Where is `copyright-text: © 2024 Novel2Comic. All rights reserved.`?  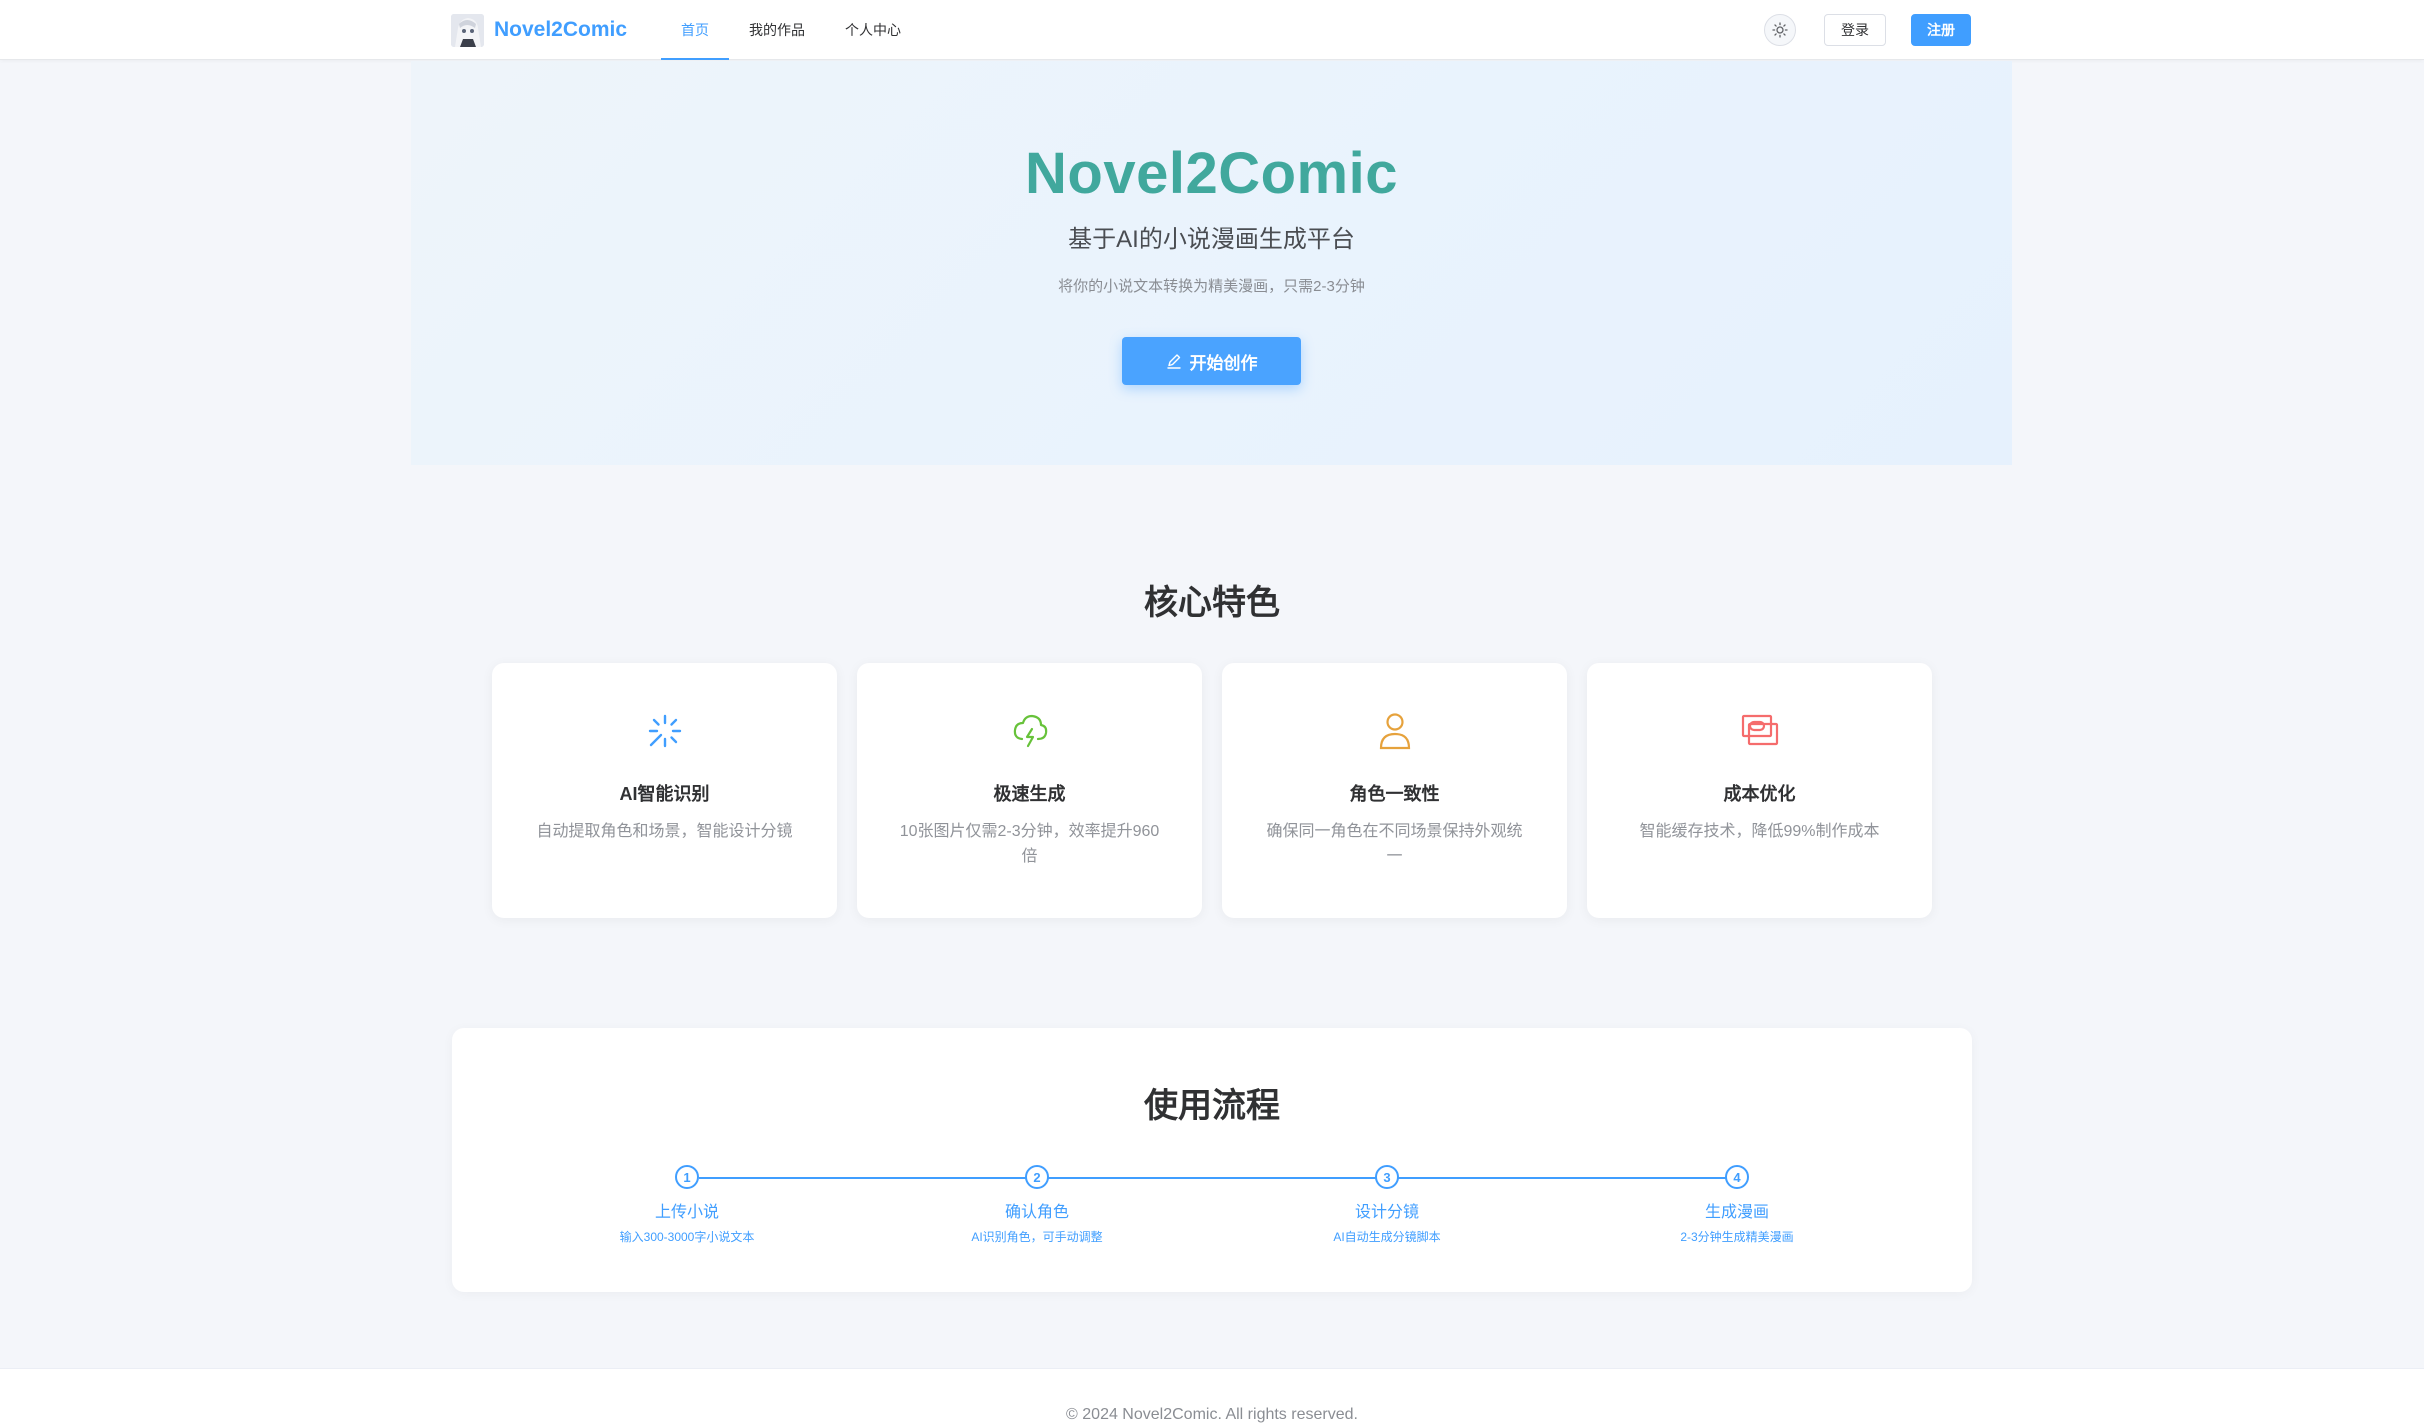 copyright-text: © 2024 Novel2Comic. All rights reserved. is located at coordinates (1212, 1414).